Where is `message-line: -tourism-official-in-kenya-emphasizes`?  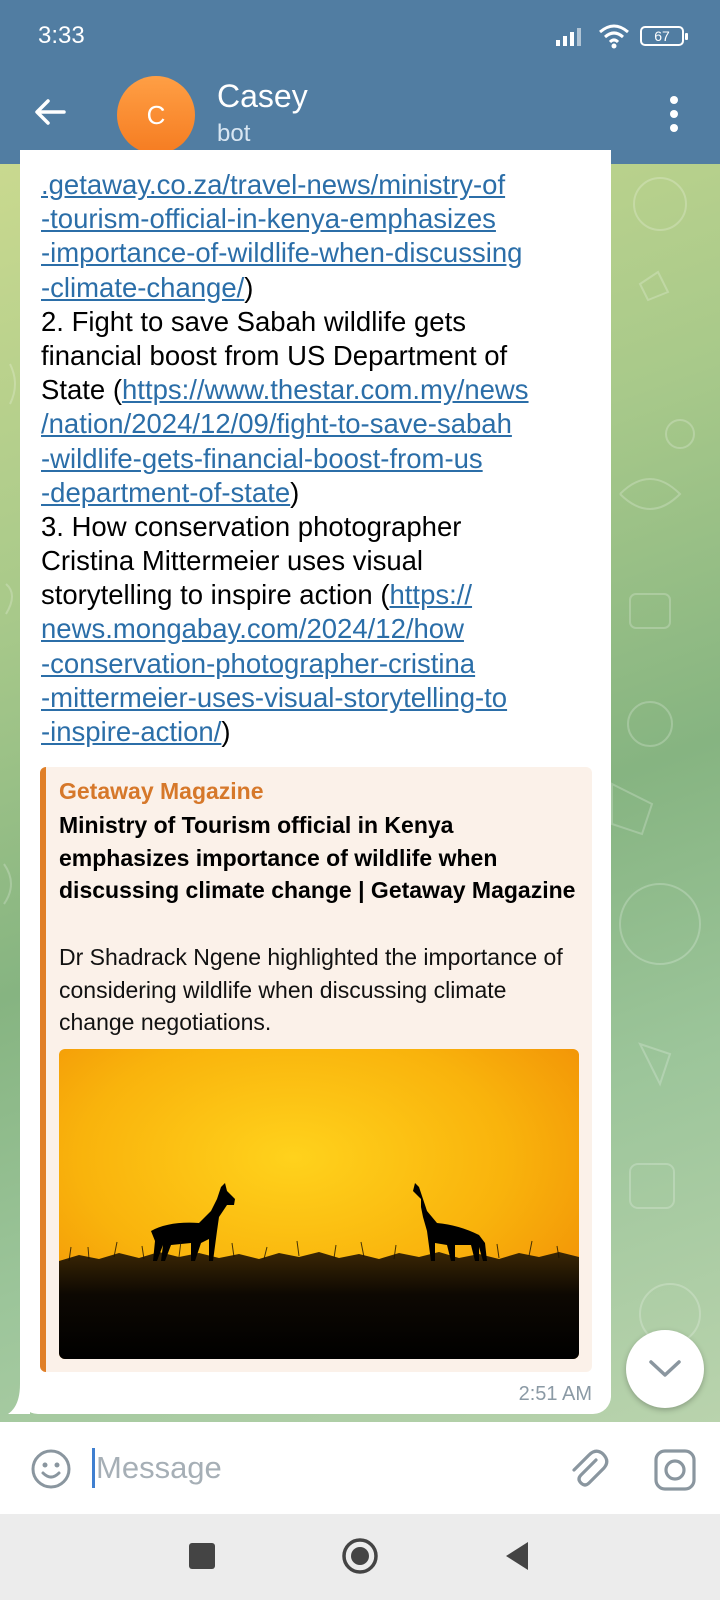 message-line: -tourism-official-in-kenya-emphasizes is located at coordinates (321, 219).